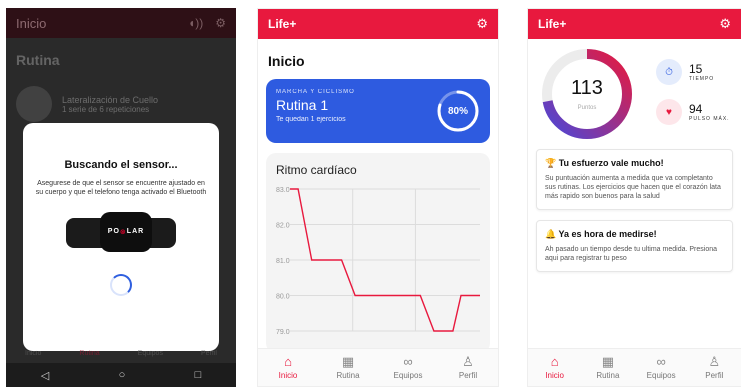  Describe the element at coordinates (702, 79) in the screenshot. I see `stat-time-label: TIEMPO` at that location.